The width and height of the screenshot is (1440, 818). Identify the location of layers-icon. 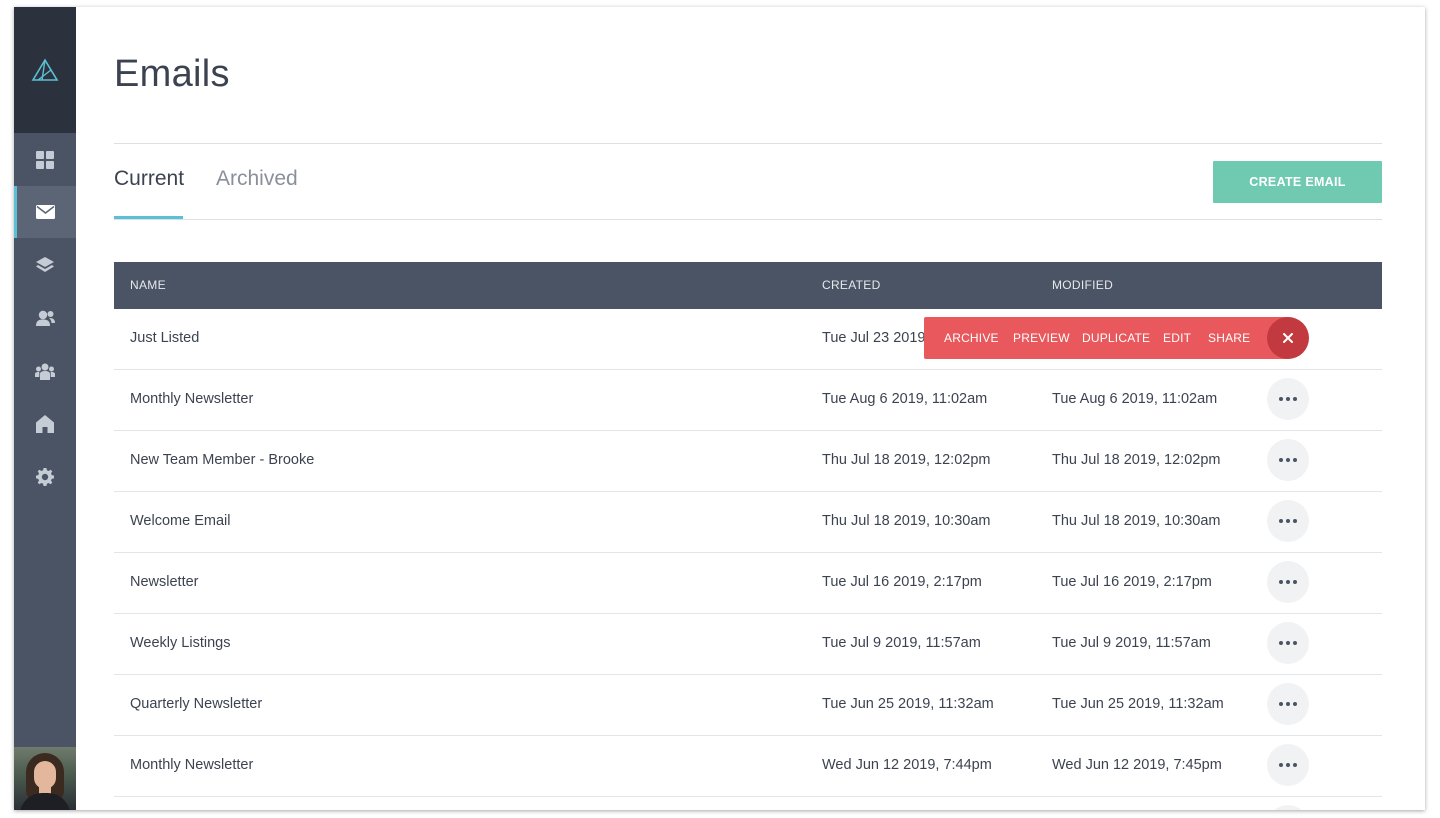
(45, 264).